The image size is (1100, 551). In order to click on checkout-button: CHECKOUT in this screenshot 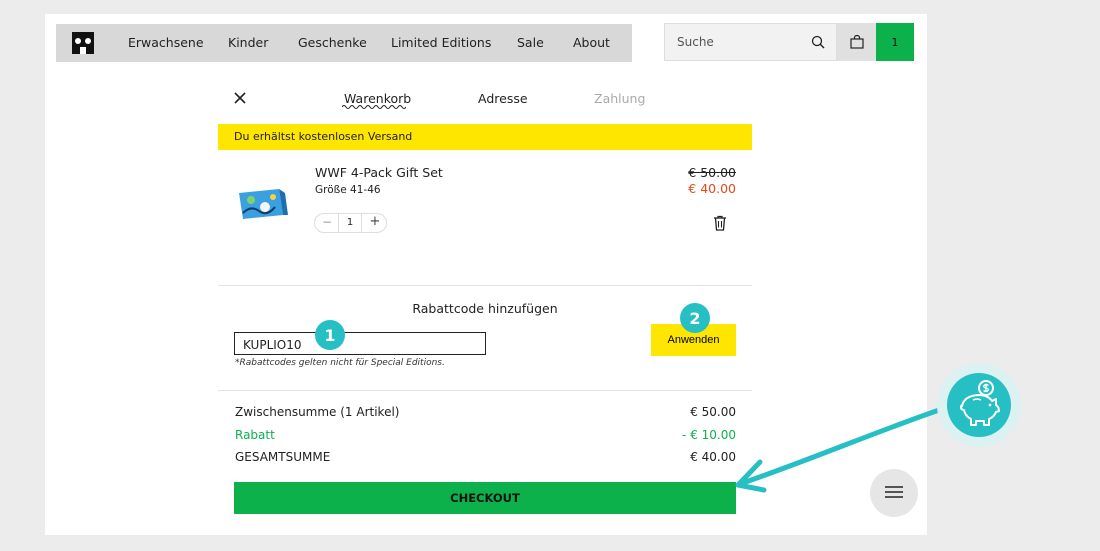, I will do `click(485, 498)`.